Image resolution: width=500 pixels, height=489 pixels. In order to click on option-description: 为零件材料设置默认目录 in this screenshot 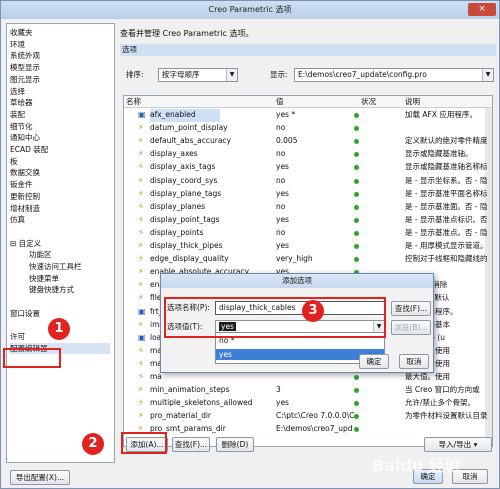, I will do `click(446, 416)`.